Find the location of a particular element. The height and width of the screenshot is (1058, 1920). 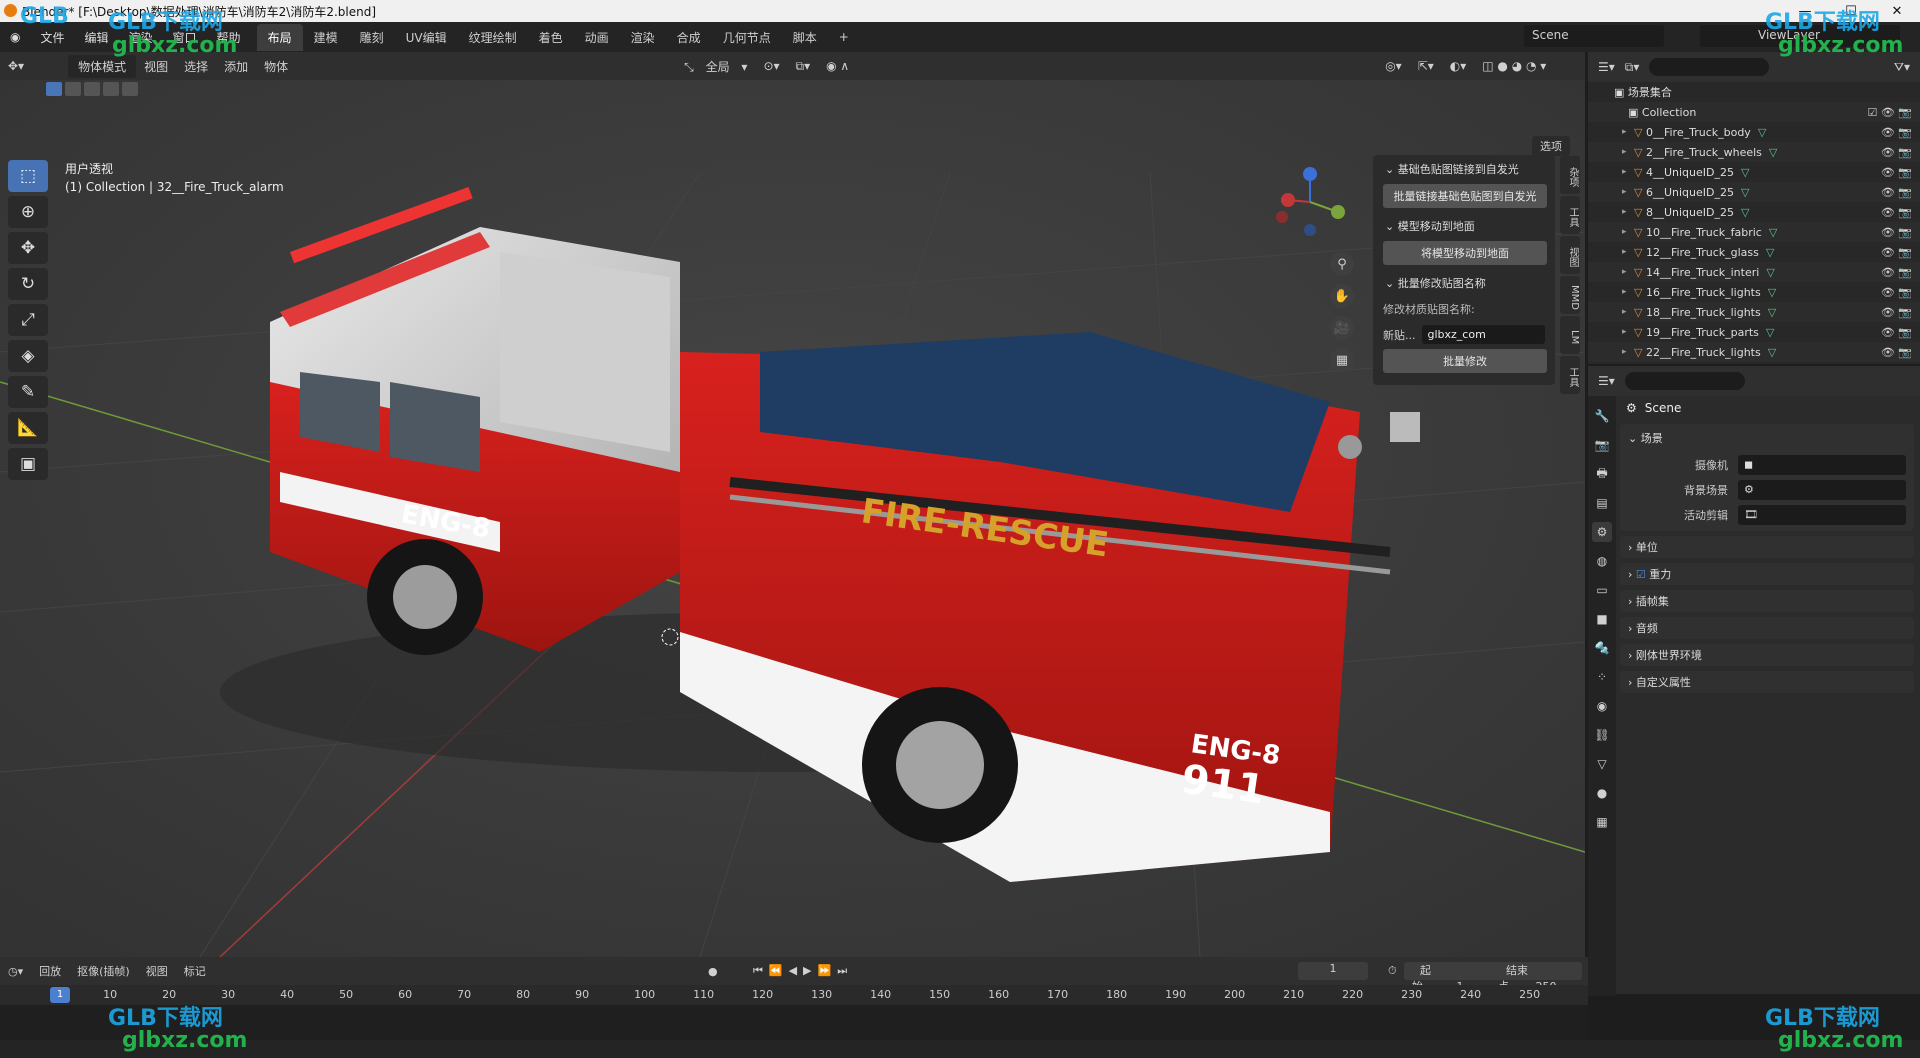

cursor-tool-icon: ⊕ is located at coordinates (28, 212).